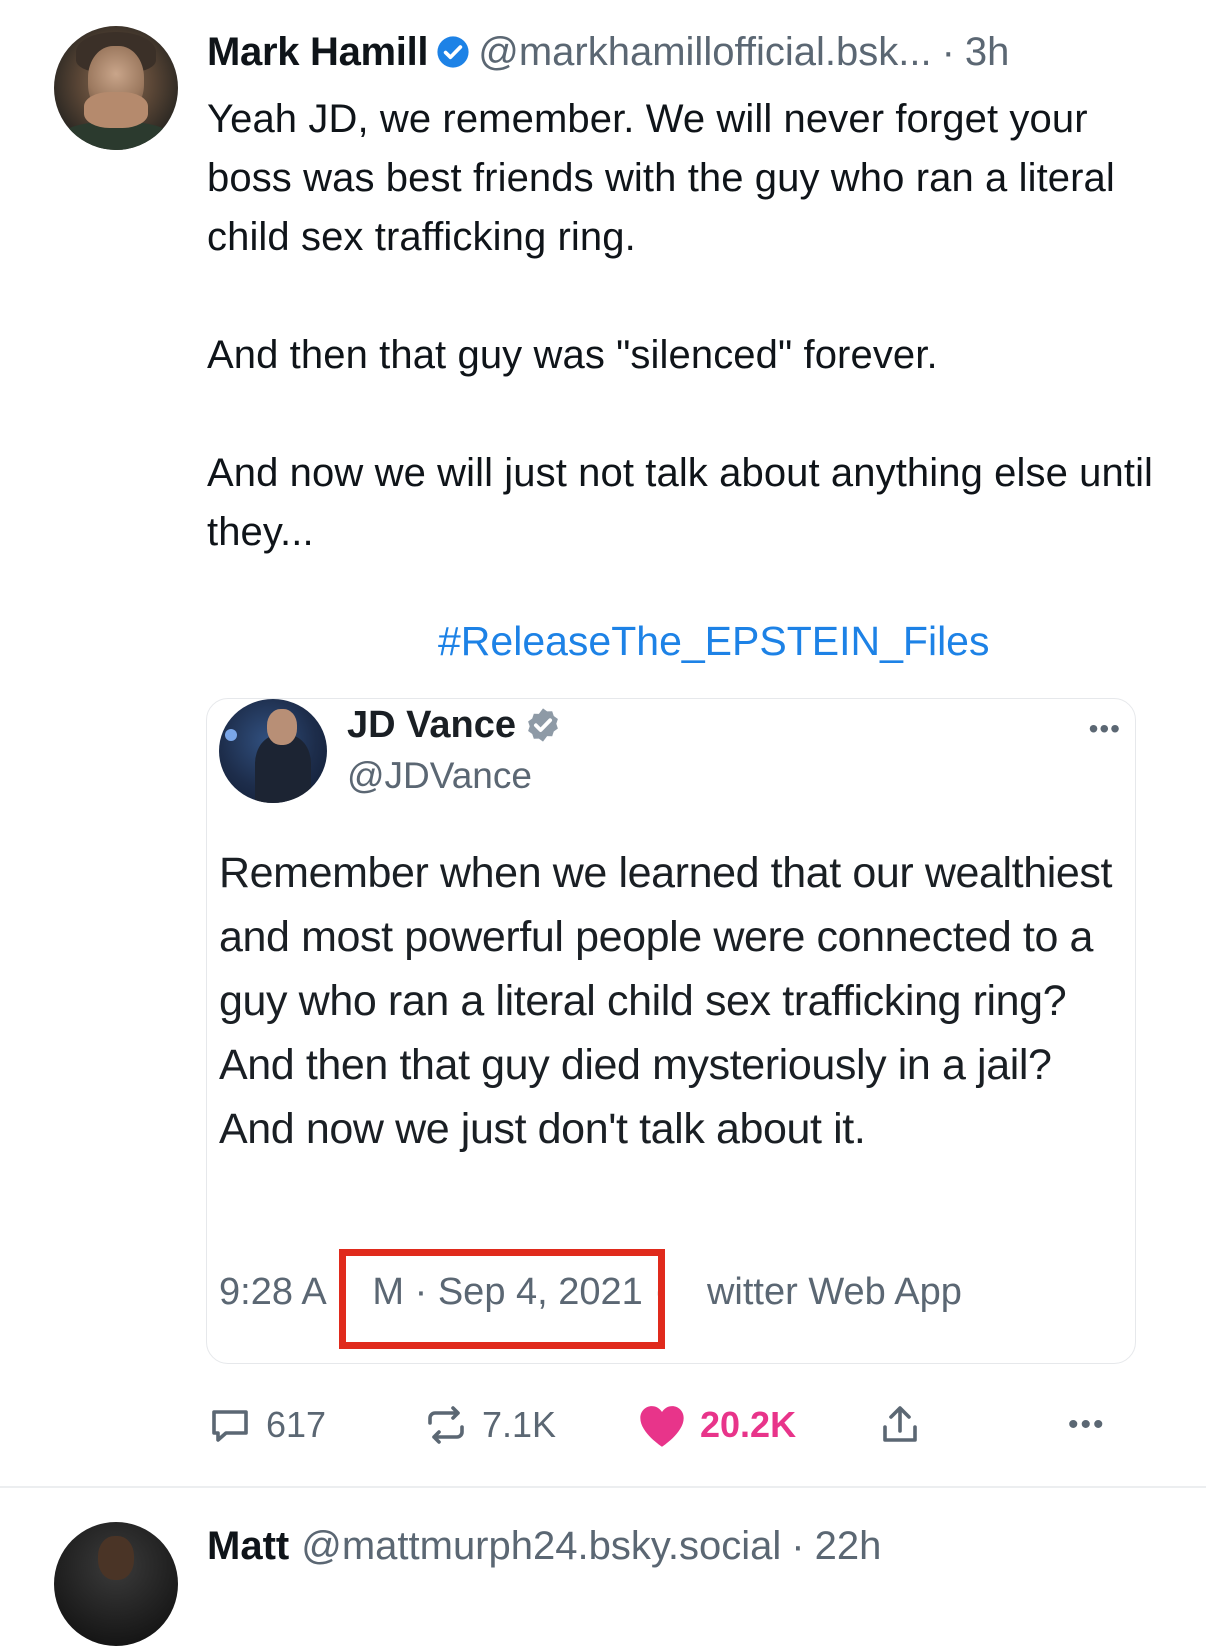 Image resolution: width=1206 pixels, height=1646 pixels. I want to click on next-post-header: Matt @mattmurph24.bsky.social · 22h, so click(544, 1546).